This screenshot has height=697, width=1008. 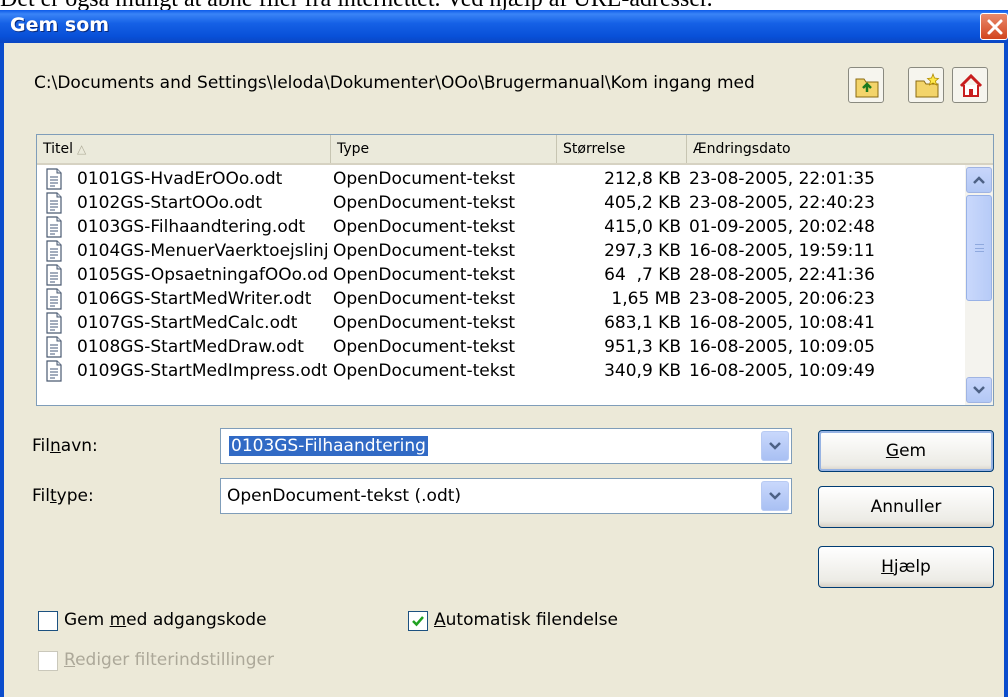 I want to click on auto-extension-checkbox, so click(x=418, y=621).